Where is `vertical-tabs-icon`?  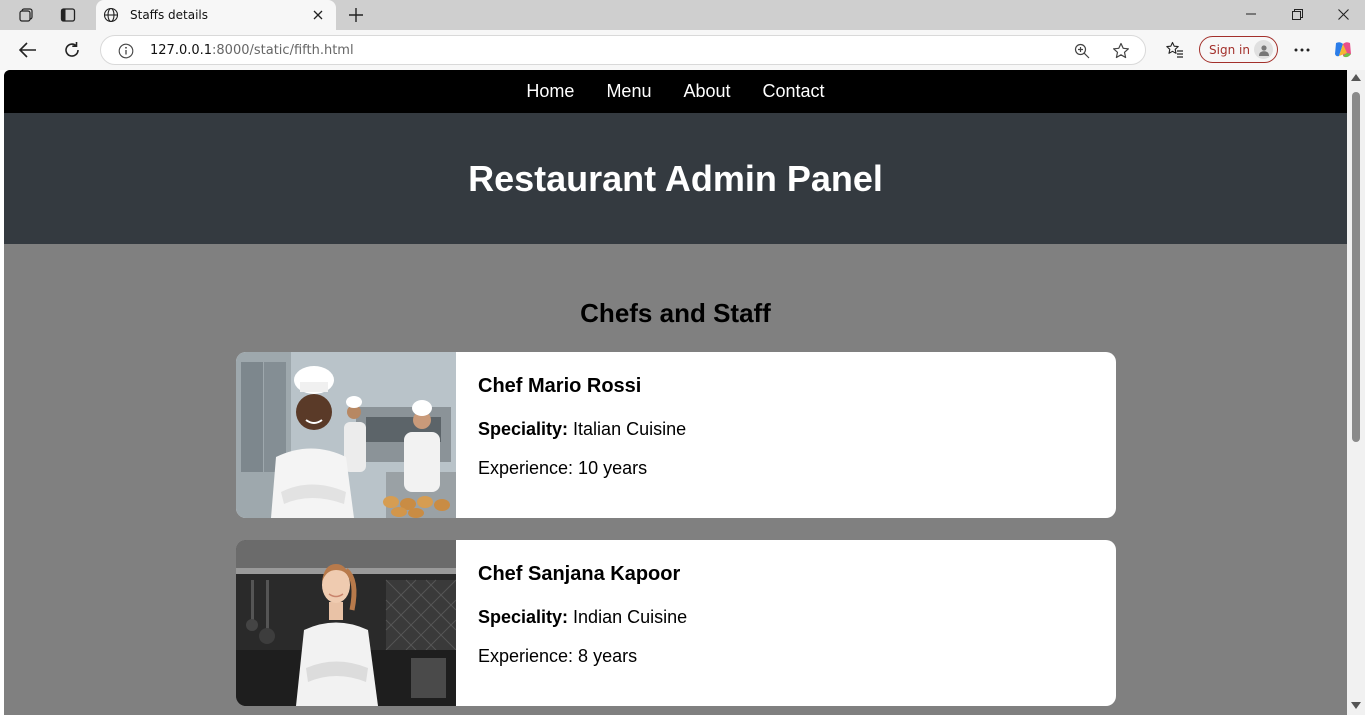 vertical-tabs-icon is located at coordinates (68, 15).